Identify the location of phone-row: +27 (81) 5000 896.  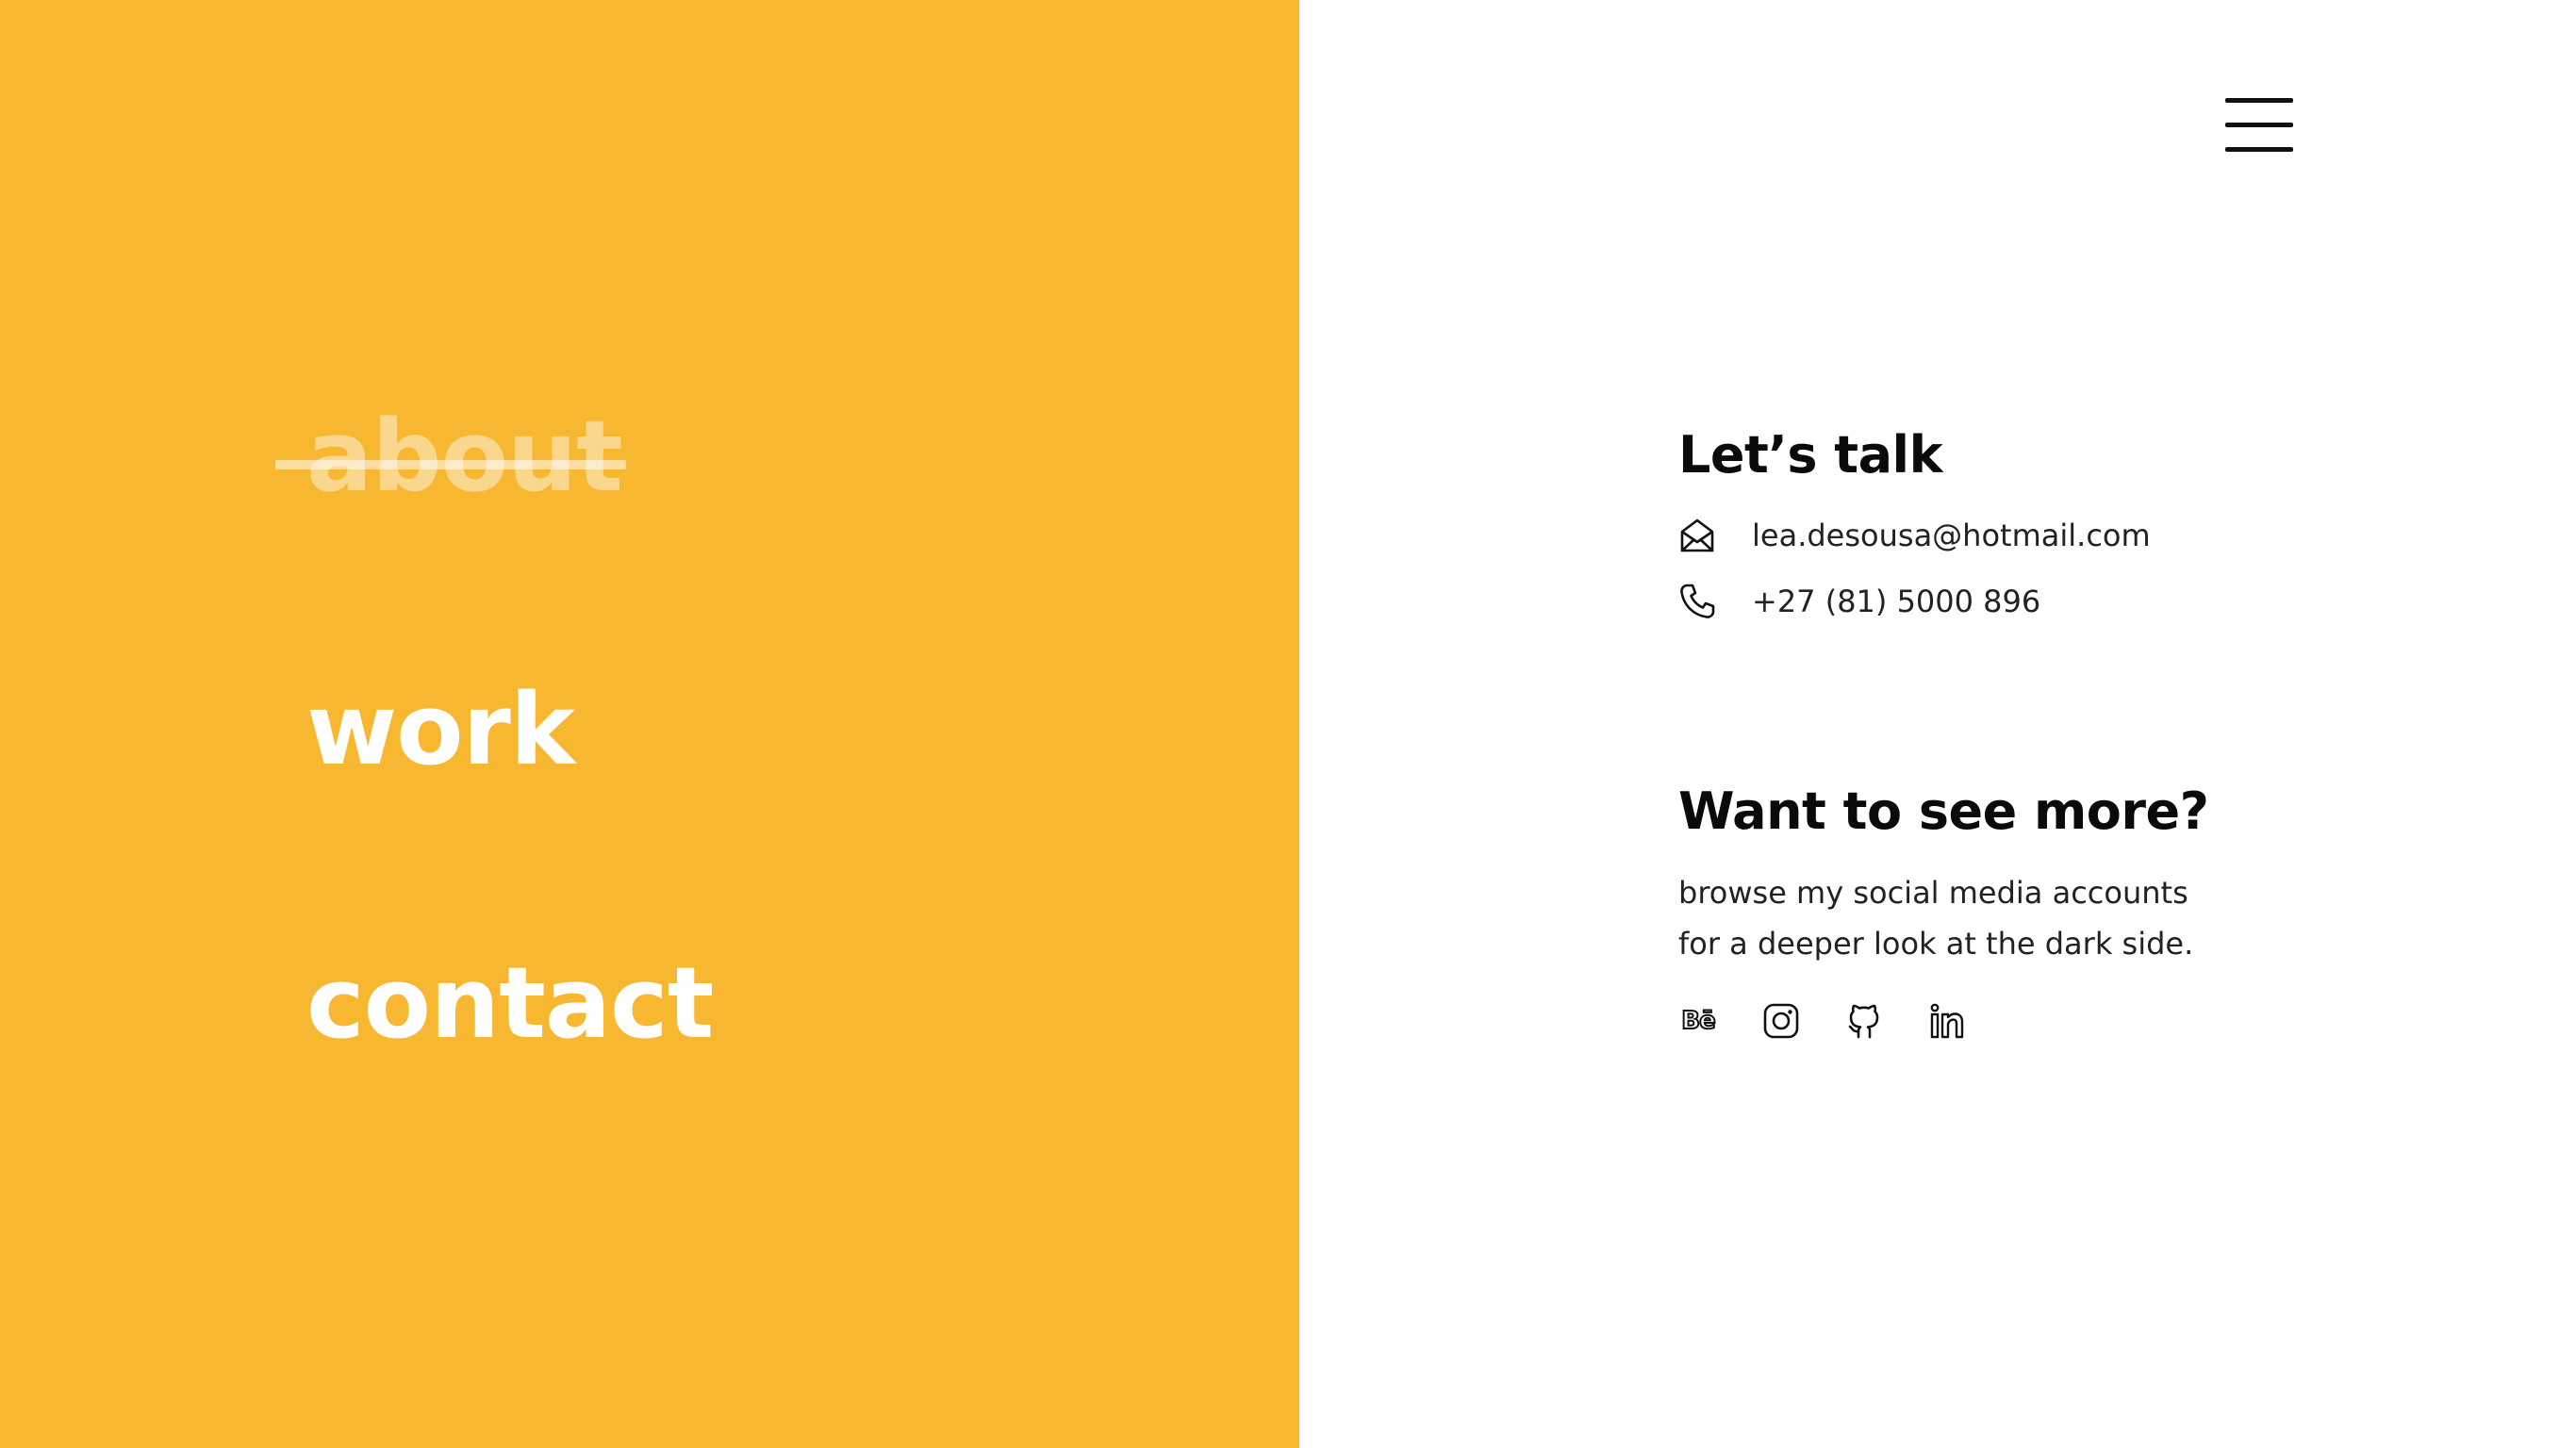
(1859, 601).